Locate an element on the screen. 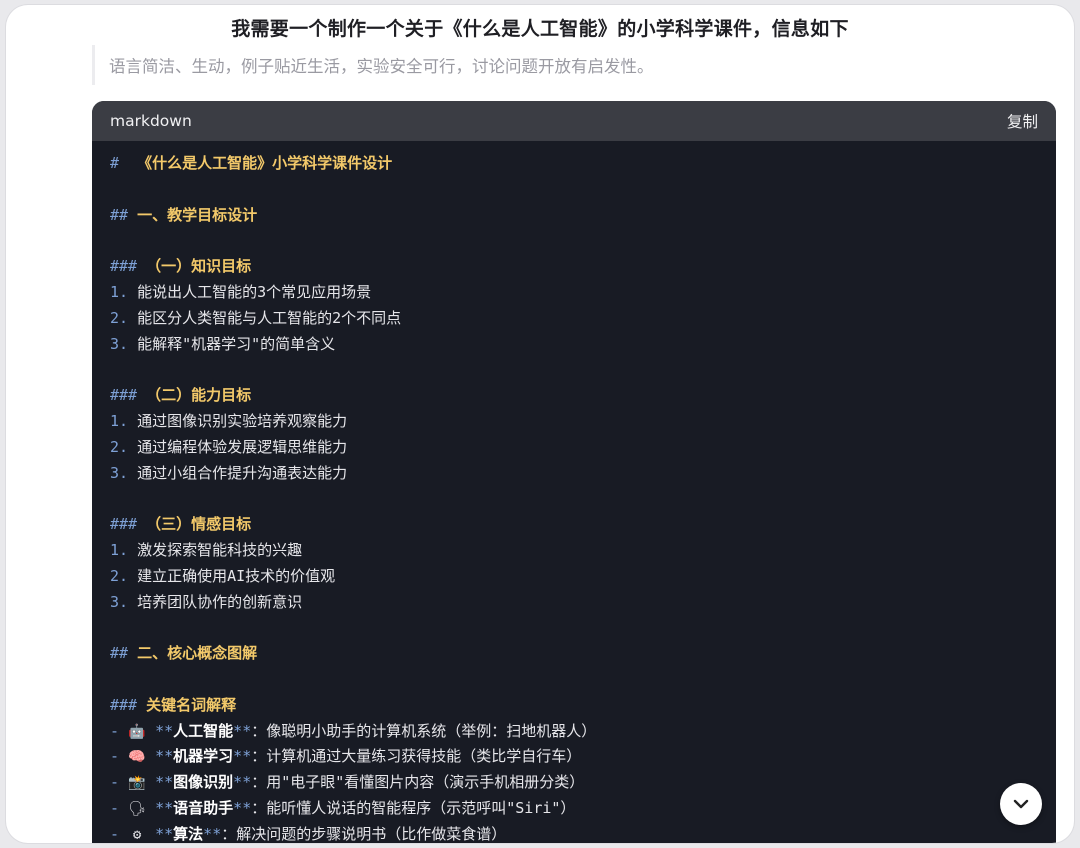 This screenshot has height=848, width=1080. gear-icon: ⚙ is located at coordinates (137, 834).